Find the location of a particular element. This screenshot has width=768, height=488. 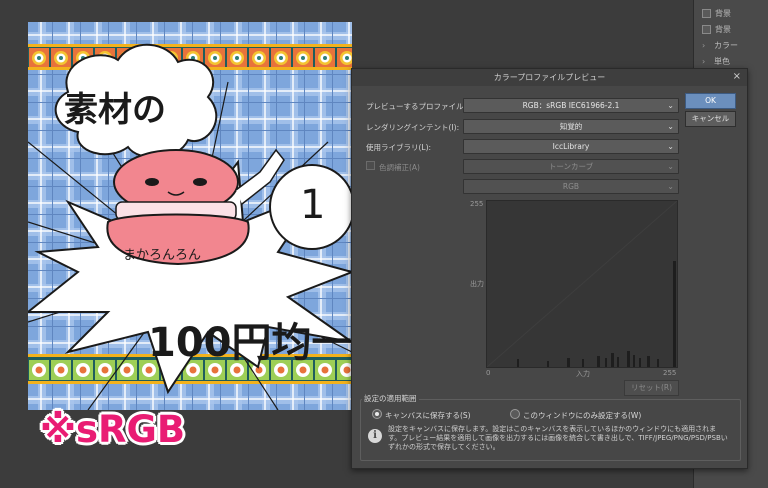

graph-x-max: 255 is located at coordinates (670, 373).